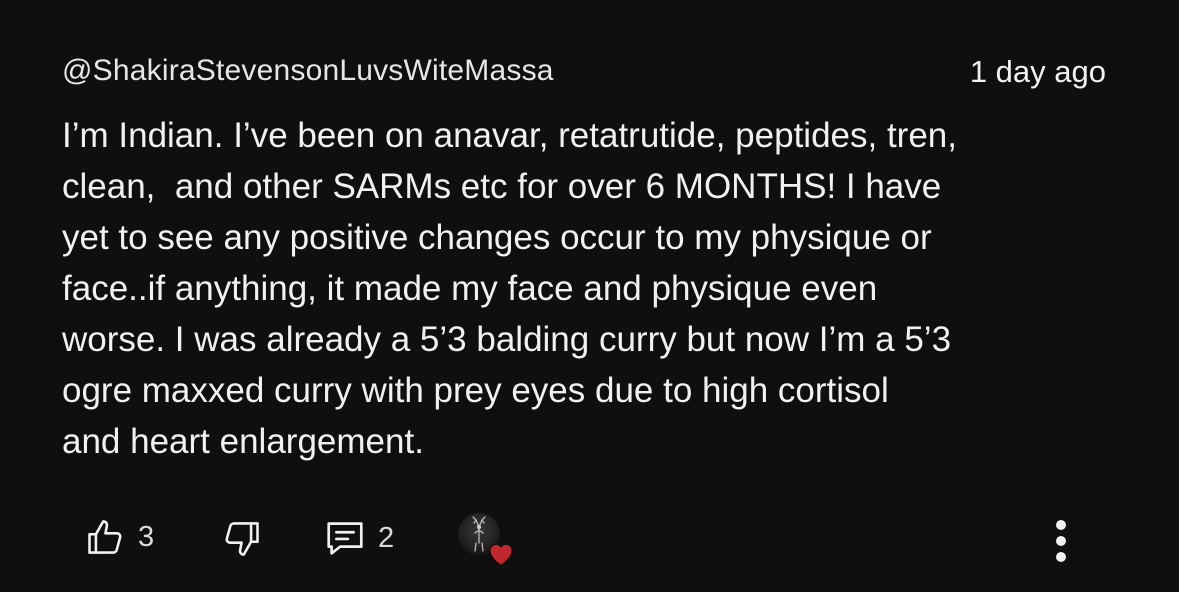 The height and width of the screenshot is (592, 1179). I want to click on comment-author: @ShakiraStevensonLuvsWiteMassa, so click(308, 71).